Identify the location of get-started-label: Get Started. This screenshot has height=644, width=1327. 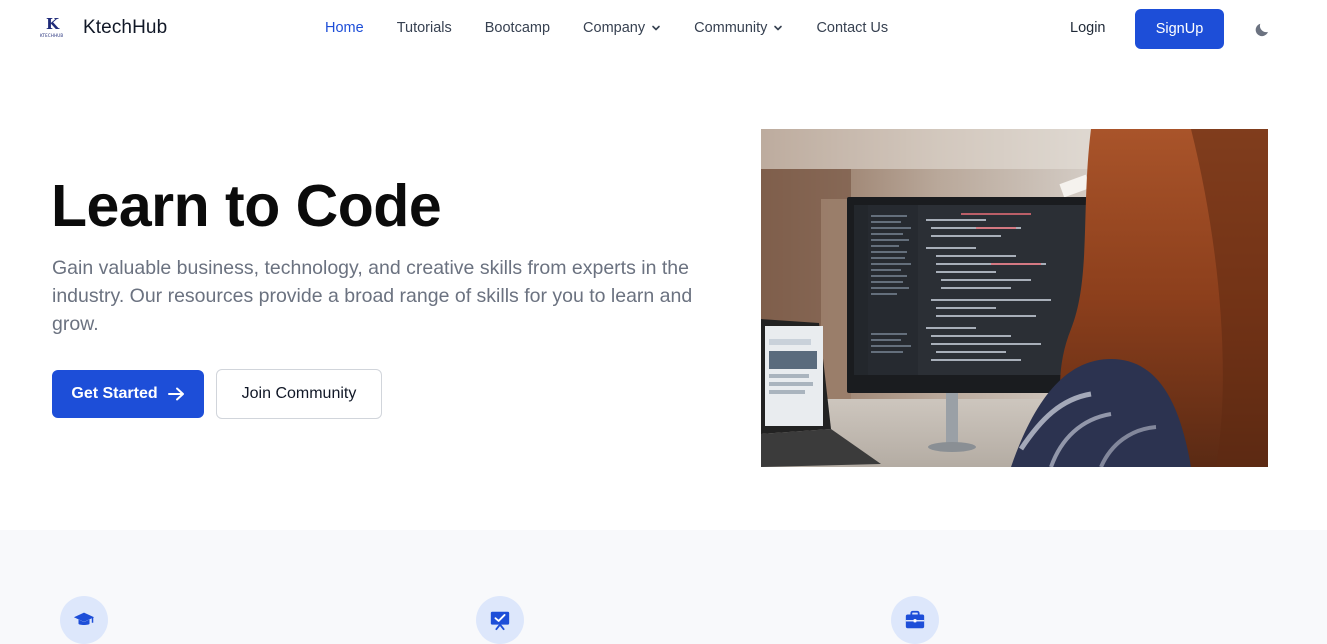
(114, 393).